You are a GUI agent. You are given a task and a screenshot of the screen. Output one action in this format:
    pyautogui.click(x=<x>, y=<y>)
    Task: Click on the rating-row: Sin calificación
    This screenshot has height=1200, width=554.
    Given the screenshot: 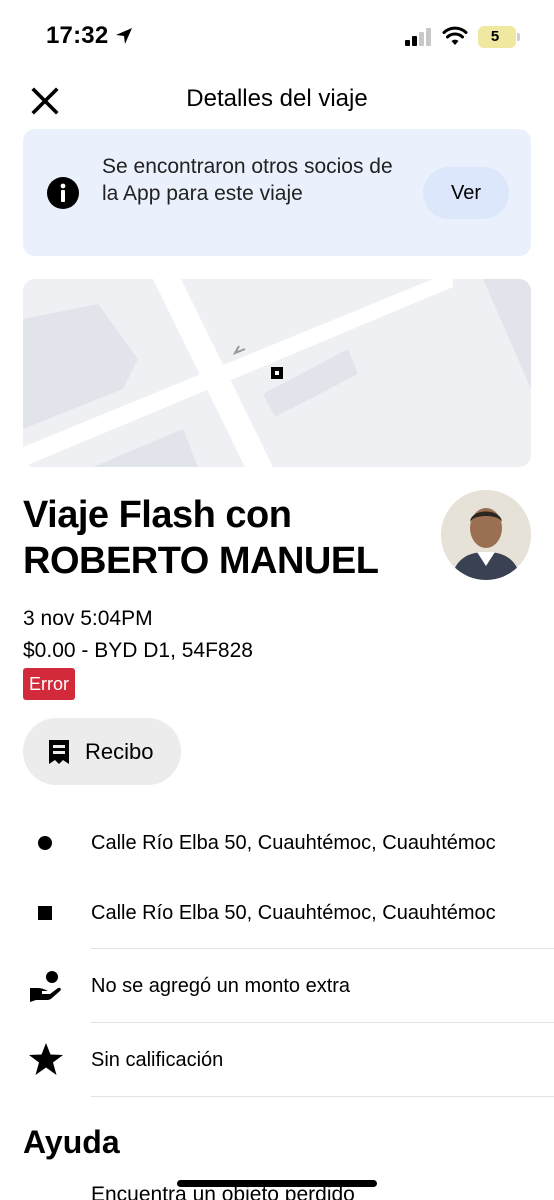 What is the action you would take?
    pyautogui.click(x=277, y=1060)
    